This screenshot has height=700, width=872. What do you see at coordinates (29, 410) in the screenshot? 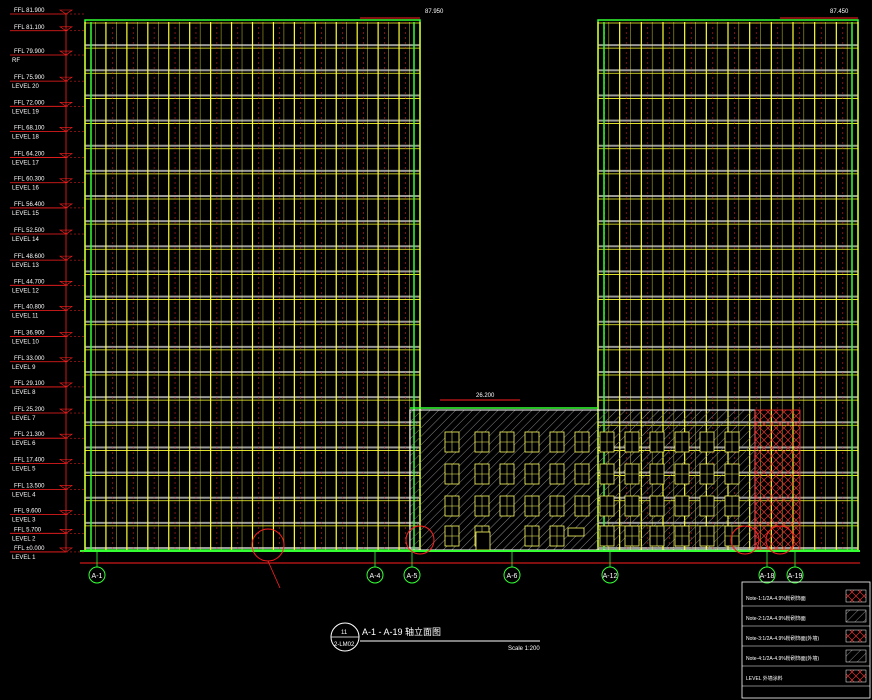
I see `level-elevation: FFL 25.200` at bounding box center [29, 410].